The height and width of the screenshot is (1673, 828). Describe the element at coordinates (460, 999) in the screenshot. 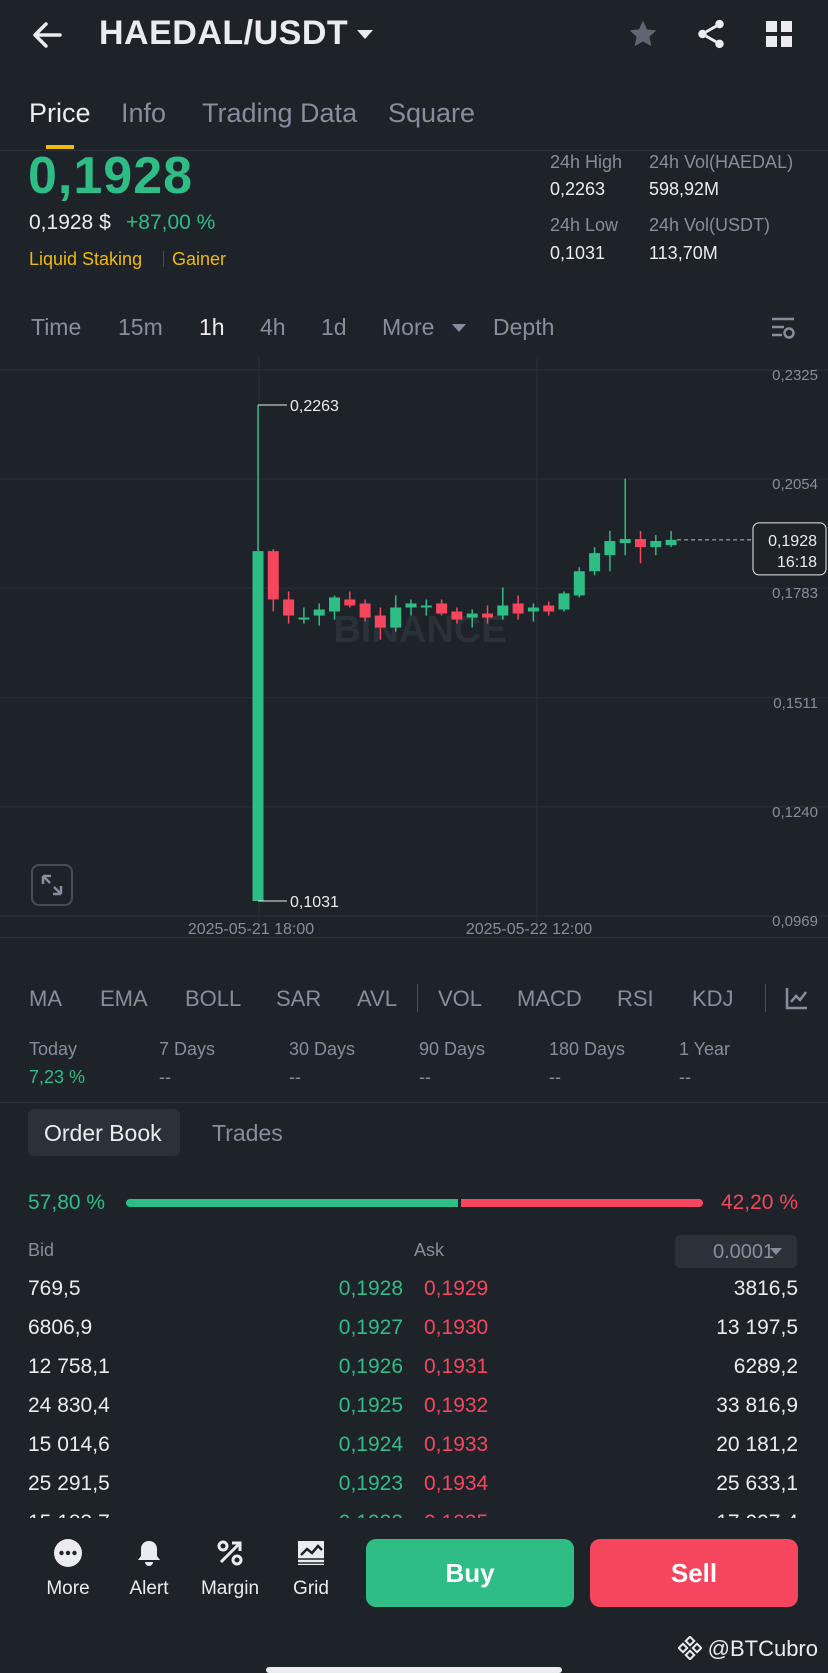

I see `indicator-vol: VOL` at that location.